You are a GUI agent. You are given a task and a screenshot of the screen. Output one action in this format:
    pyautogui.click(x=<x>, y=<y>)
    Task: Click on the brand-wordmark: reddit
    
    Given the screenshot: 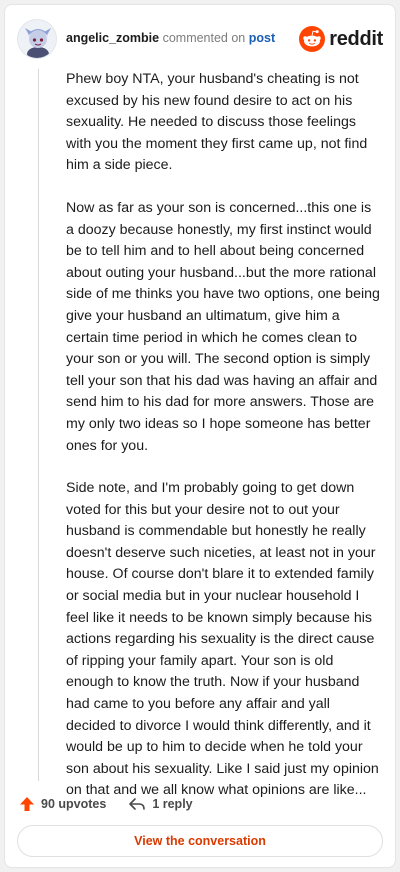 What is the action you would take?
    pyautogui.click(x=356, y=38)
    